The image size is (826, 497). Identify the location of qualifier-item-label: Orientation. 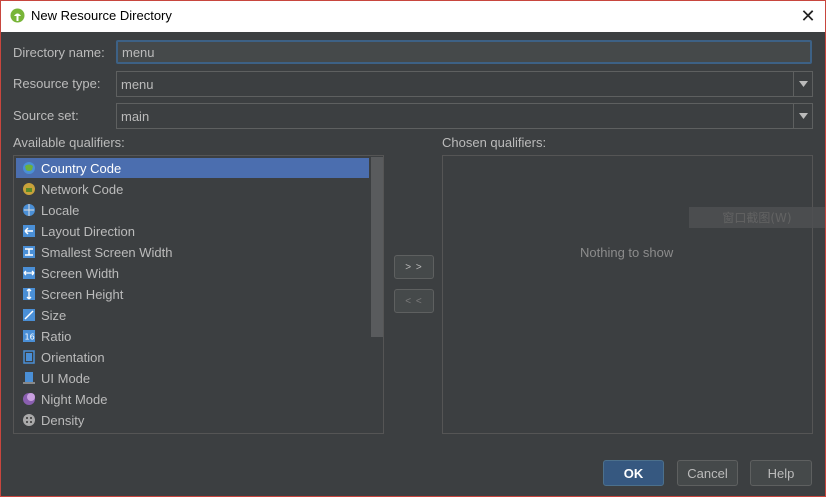
(73, 357).